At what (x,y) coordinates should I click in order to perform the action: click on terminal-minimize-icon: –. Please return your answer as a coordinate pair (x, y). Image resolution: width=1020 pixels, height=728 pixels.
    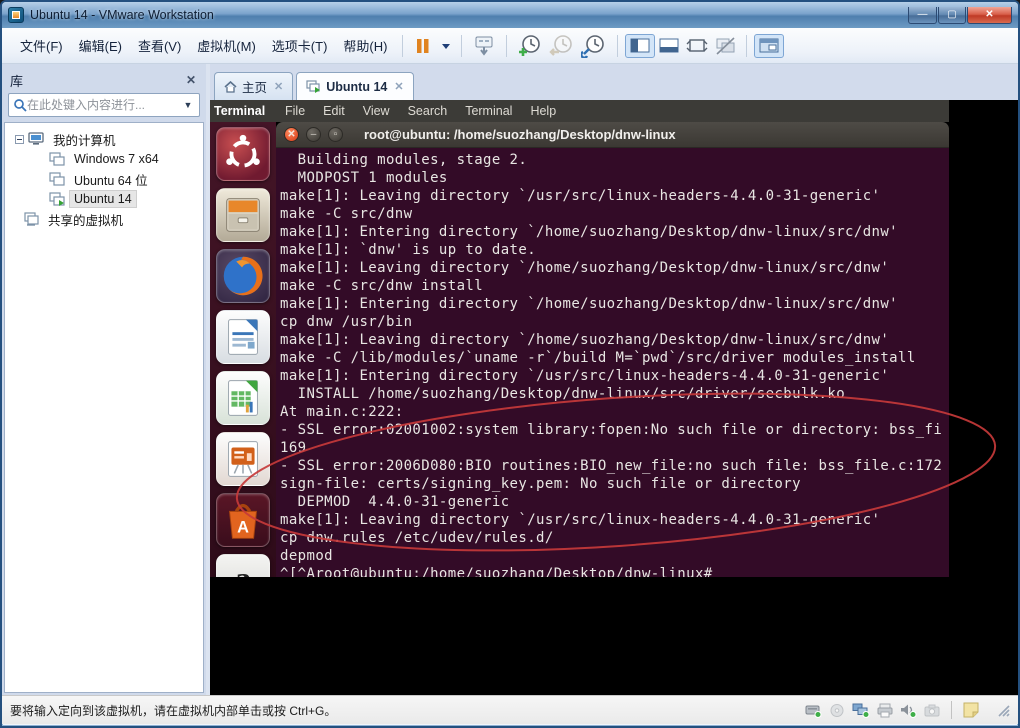
    Looking at the image, I should click on (313, 134).